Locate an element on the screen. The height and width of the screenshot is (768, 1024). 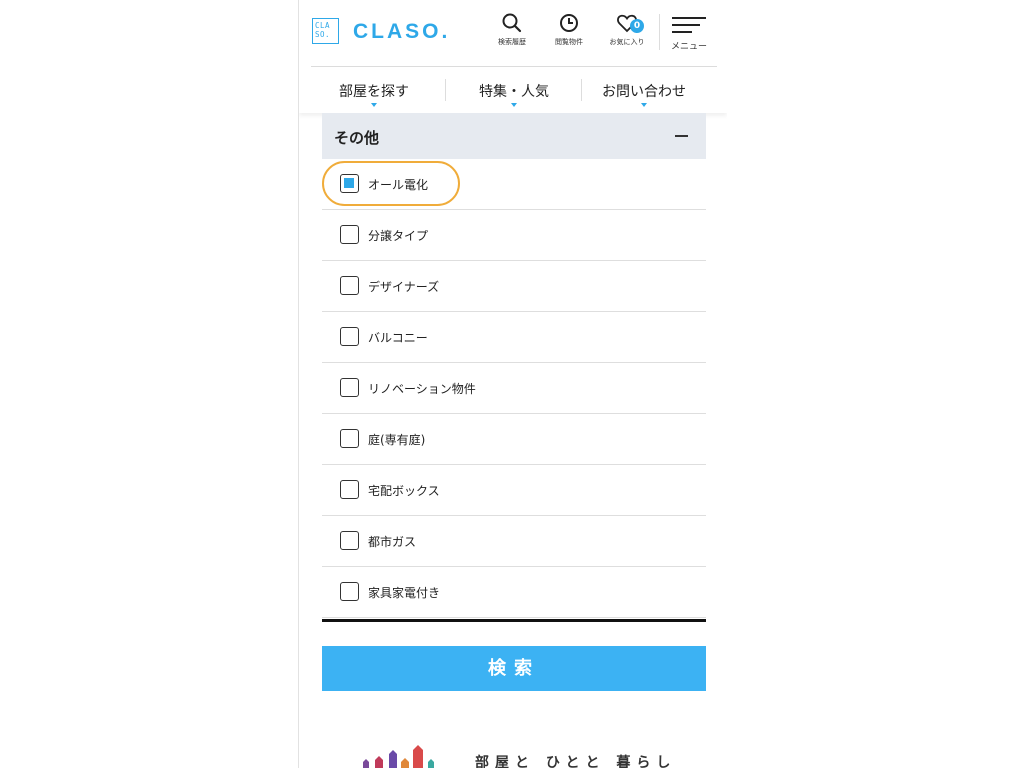
nav-find-room: 部屋を探す is located at coordinates (374, 94).